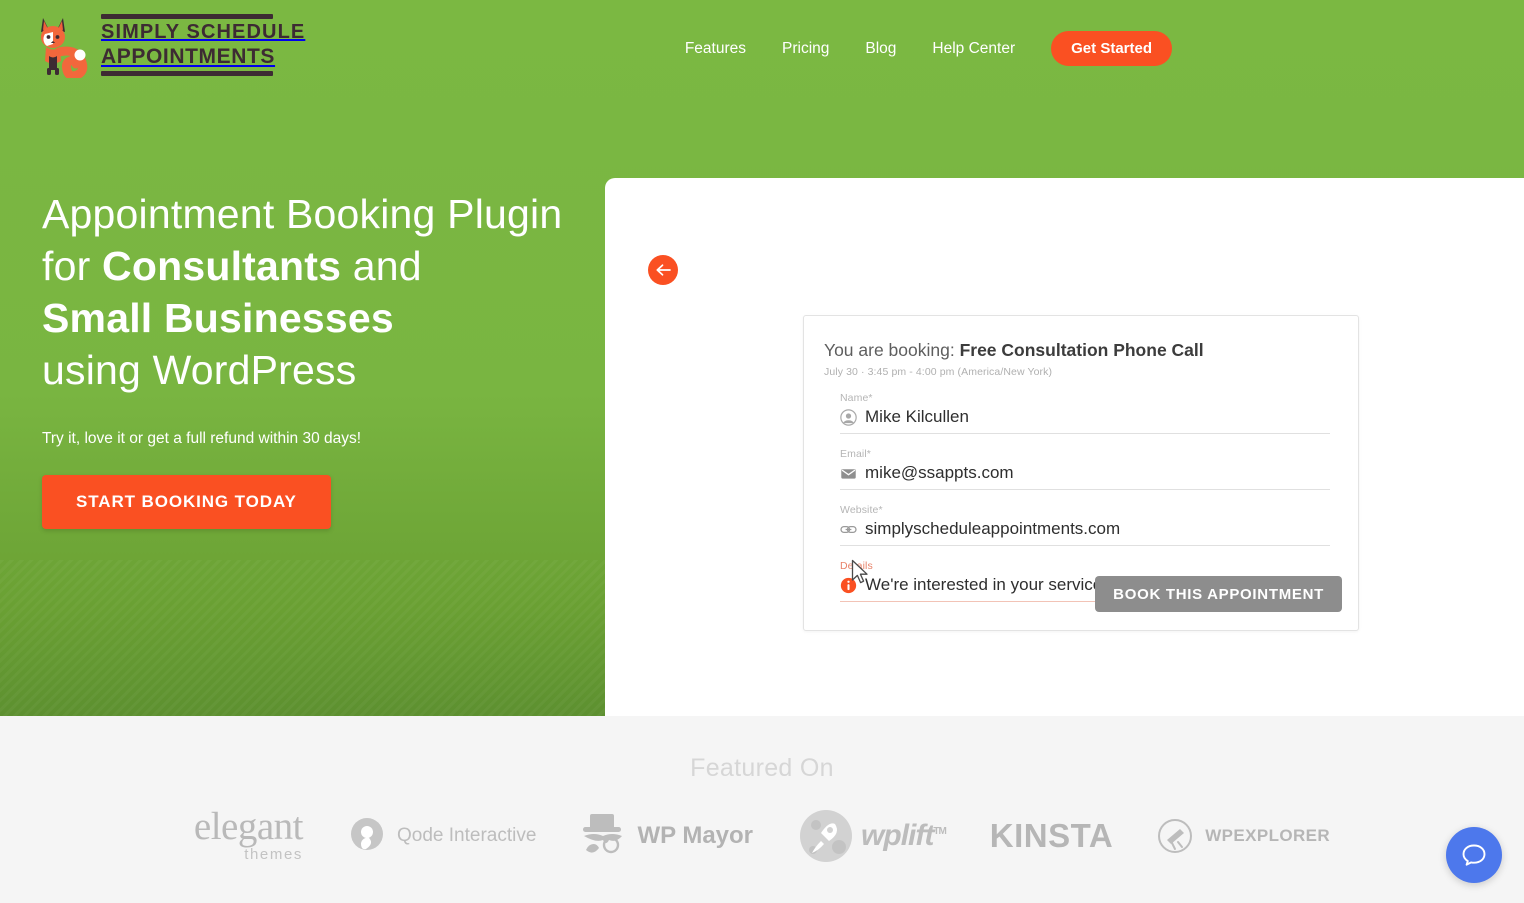  Describe the element at coordinates (1085, 489) in the screenshot. I see `field-email-underline` at that location.